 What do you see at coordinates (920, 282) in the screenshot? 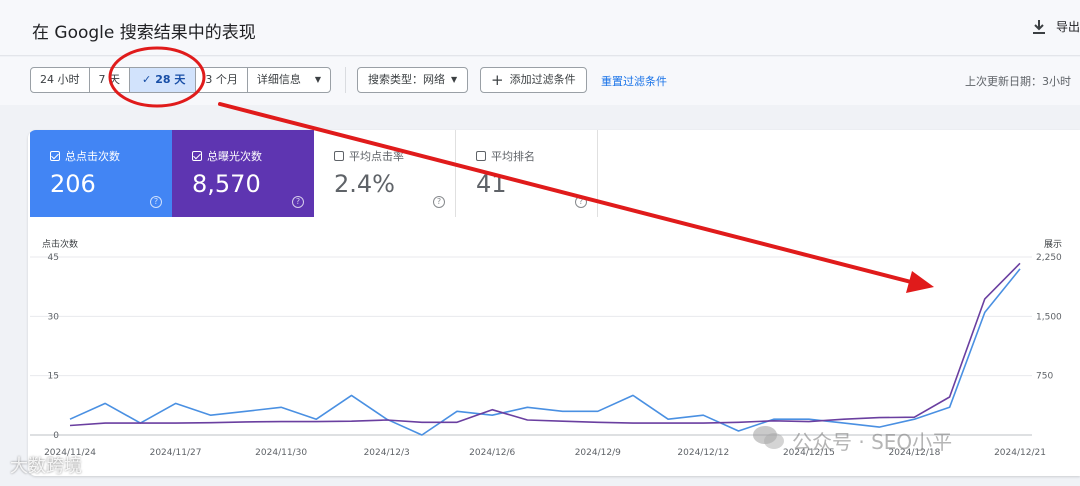
I see `annotation-arrow-head` at bounding box center [920, 282].